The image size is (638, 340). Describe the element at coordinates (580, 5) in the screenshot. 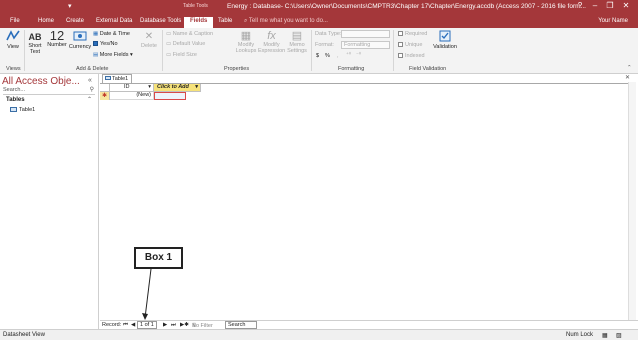

I see `help-button: ?` at that location.